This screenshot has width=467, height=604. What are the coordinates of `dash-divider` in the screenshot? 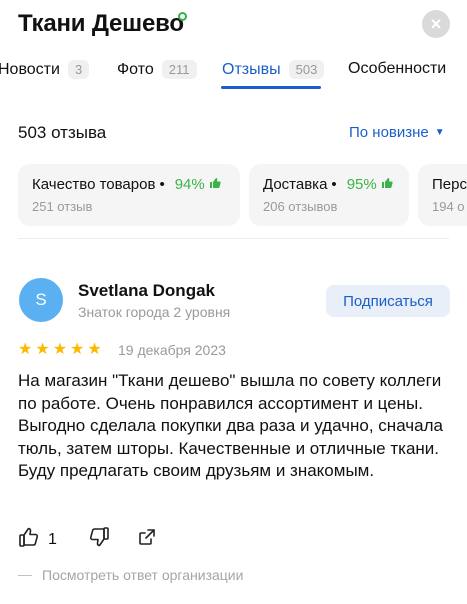 It's located at (25, 575).